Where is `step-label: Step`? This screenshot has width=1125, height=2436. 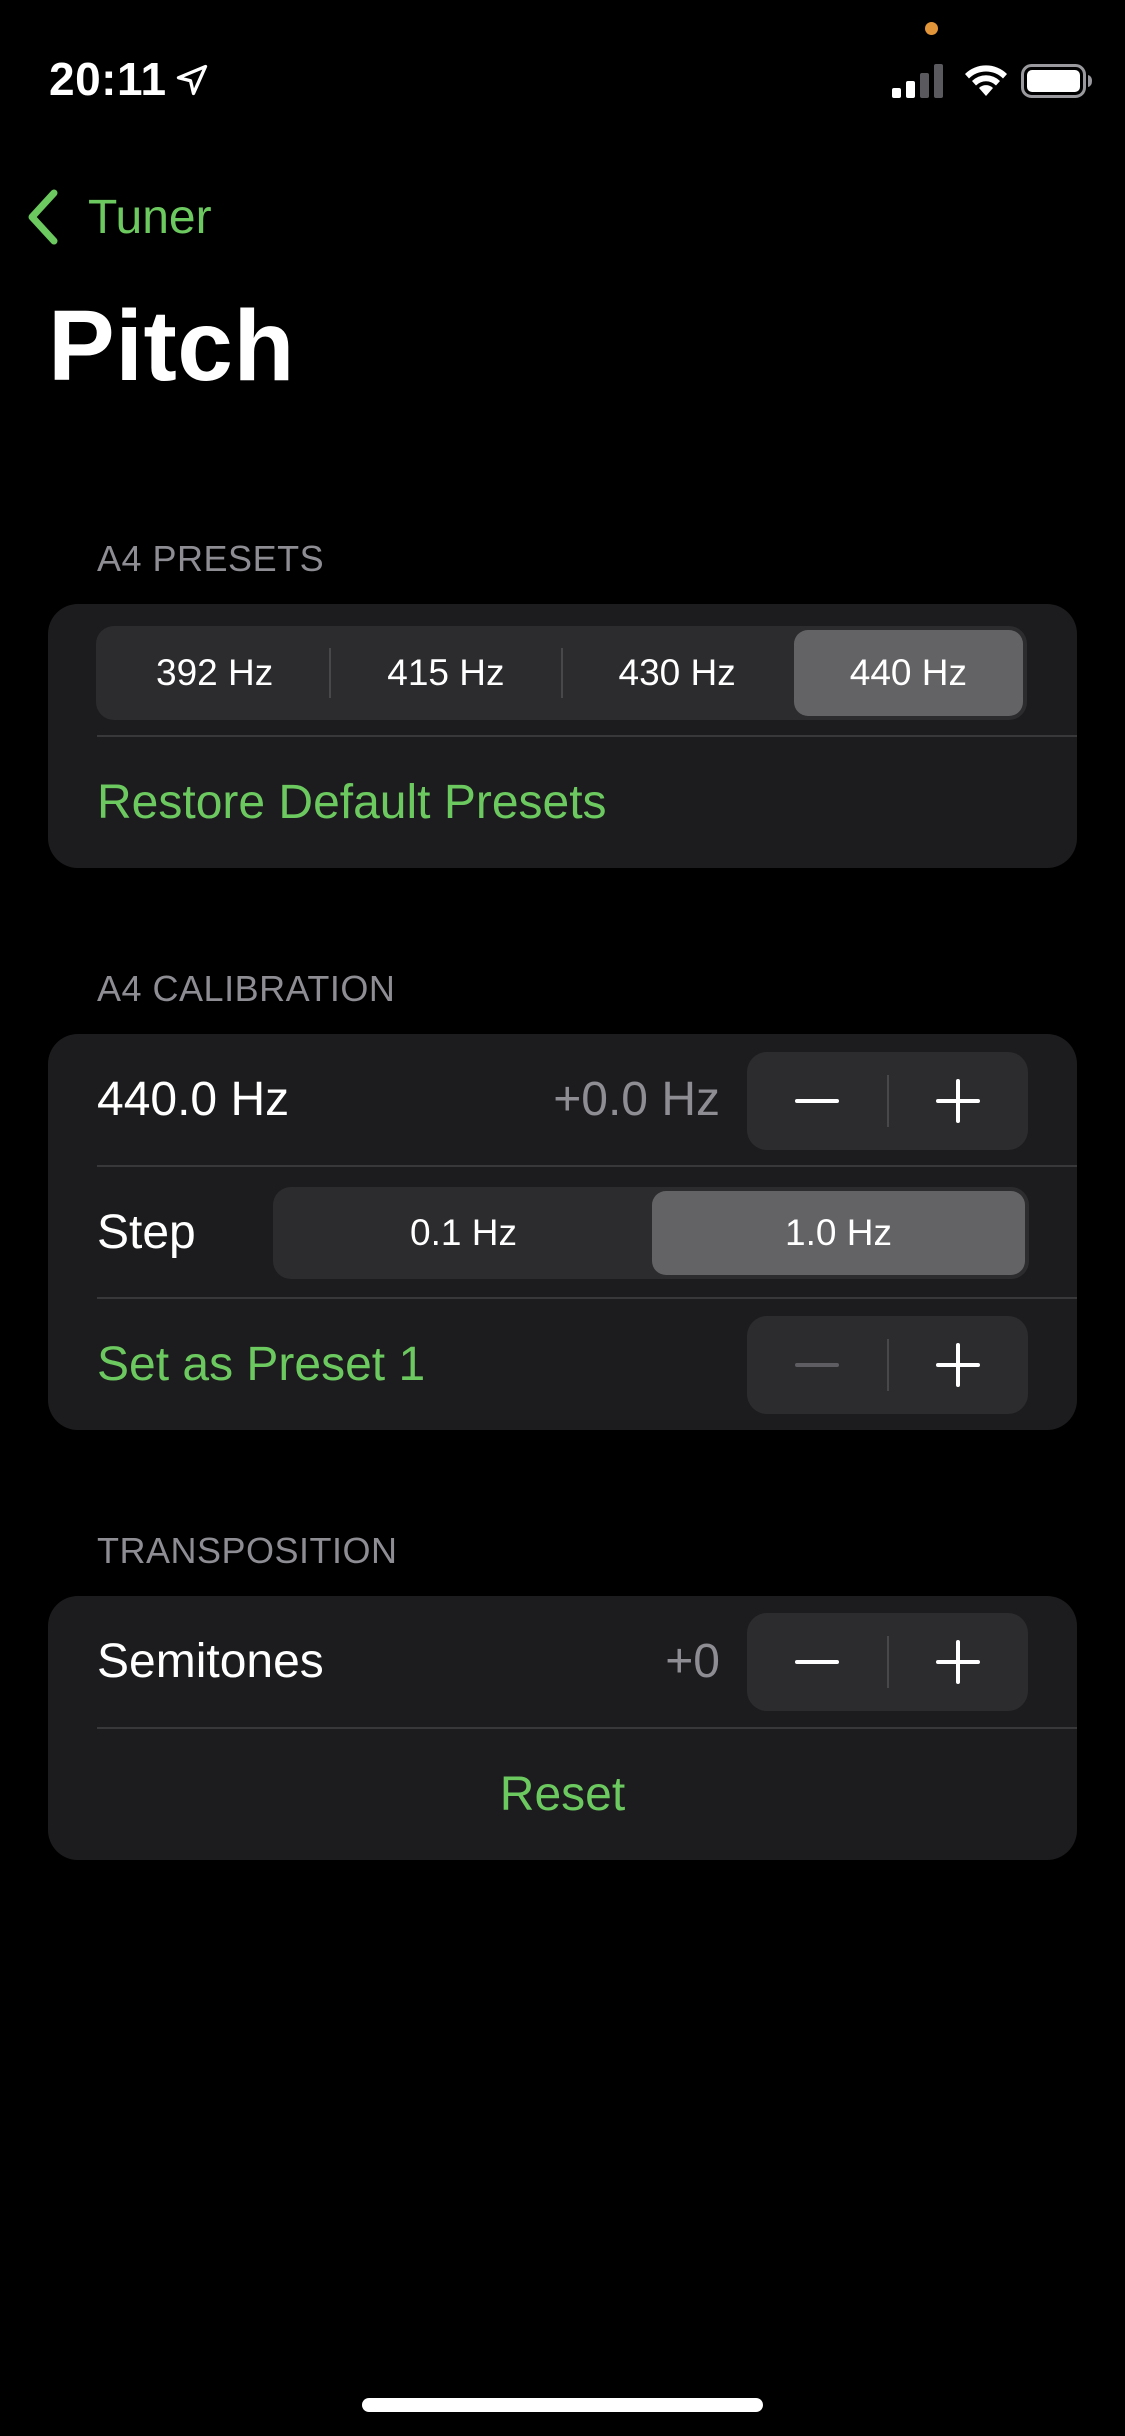 step-label: Step is located at coordinates (146, 1232).